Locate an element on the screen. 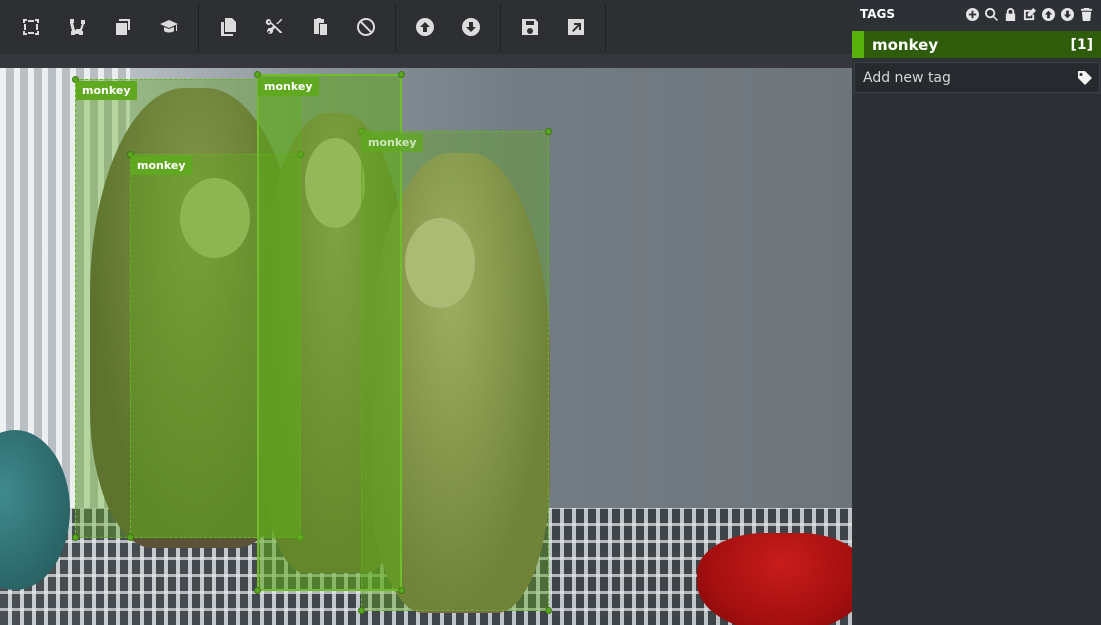 The width and height of the screenshot is (1101, 625). paste-regions-icon is located at coordinates (320, 26).